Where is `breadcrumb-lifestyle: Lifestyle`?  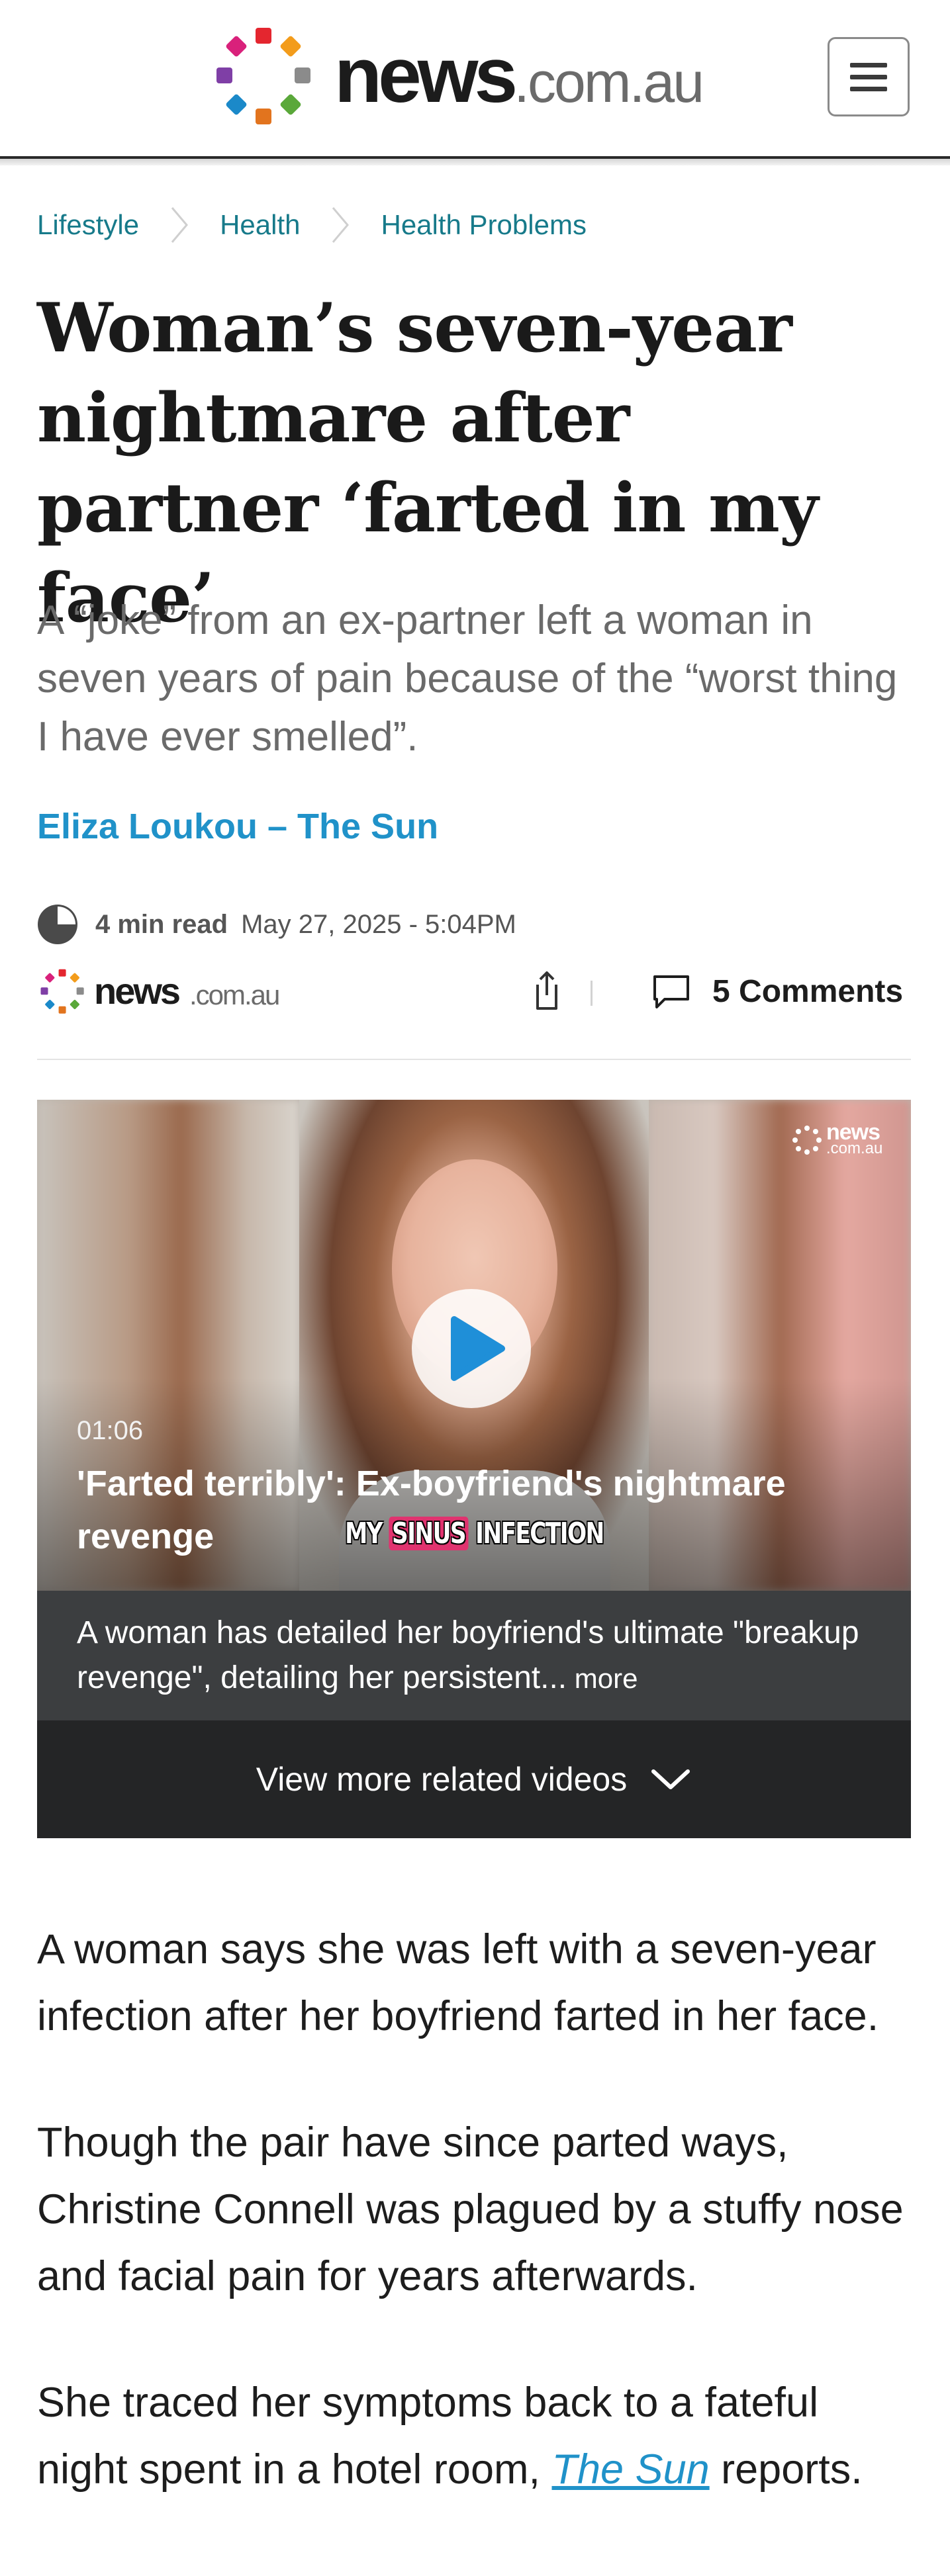 breadcrumb-lifestyle: Lifestyle is located at coordinates (88, 225).